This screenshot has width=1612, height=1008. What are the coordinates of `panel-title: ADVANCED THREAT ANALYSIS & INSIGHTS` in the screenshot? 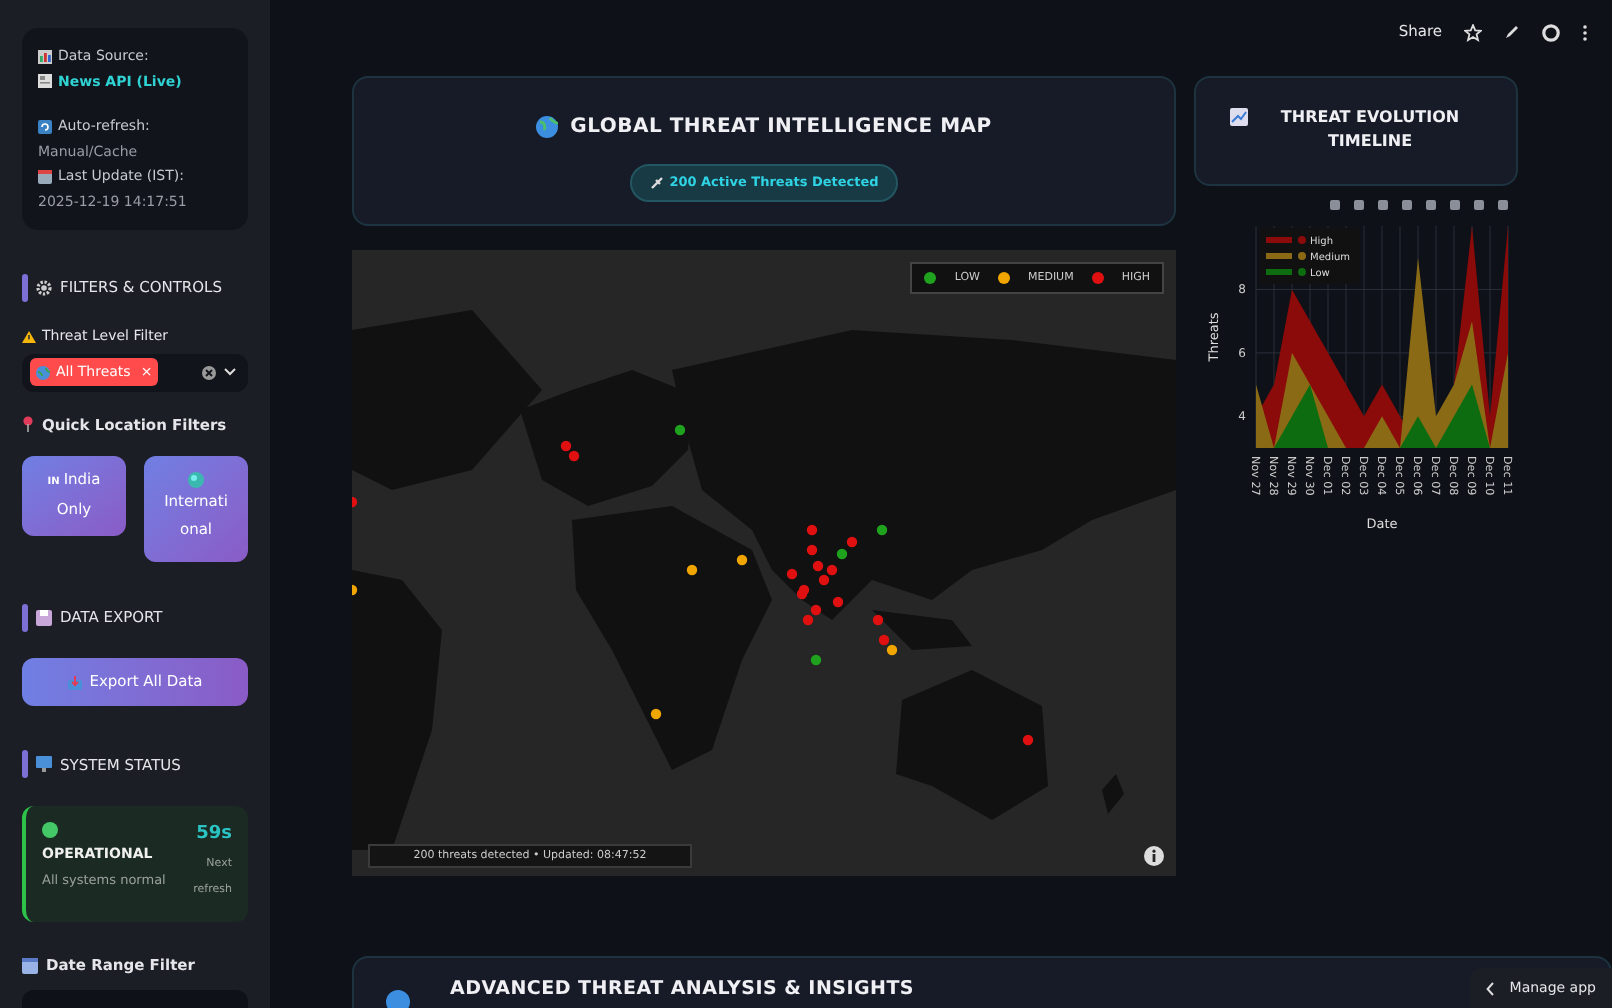 It's located at (682, 990).